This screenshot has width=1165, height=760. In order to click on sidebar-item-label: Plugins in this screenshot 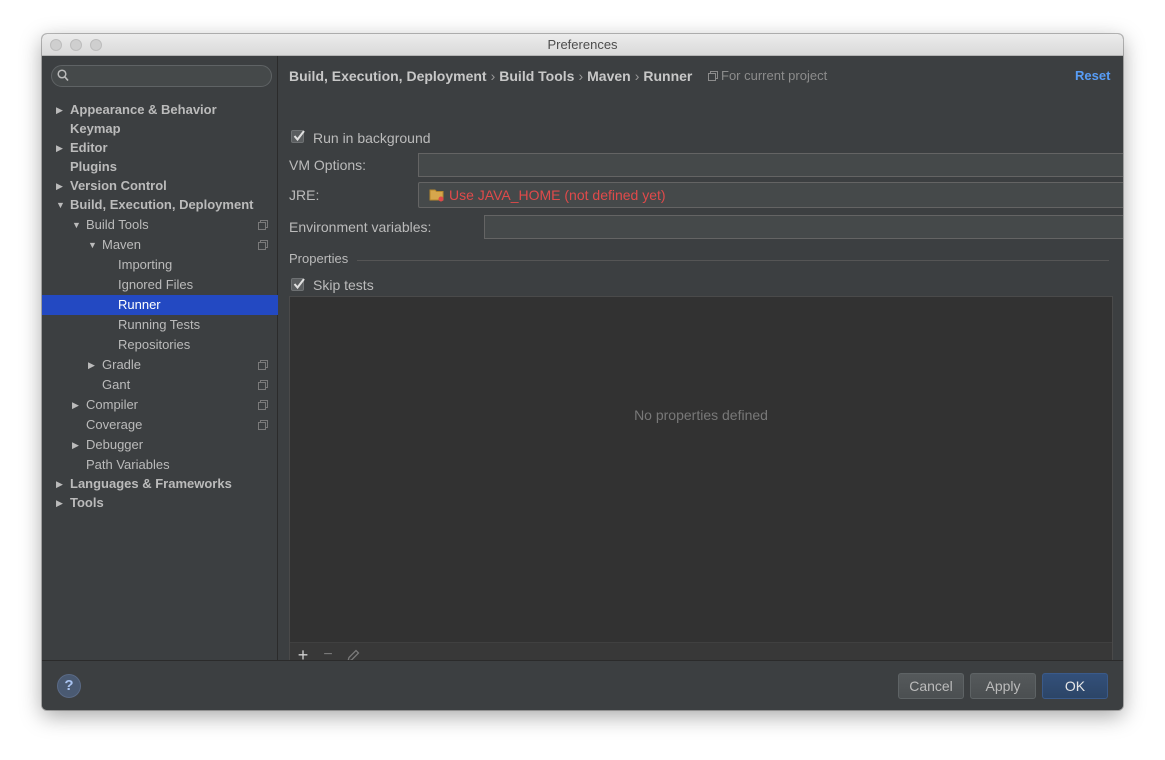, I will do `click(93, 166)`.